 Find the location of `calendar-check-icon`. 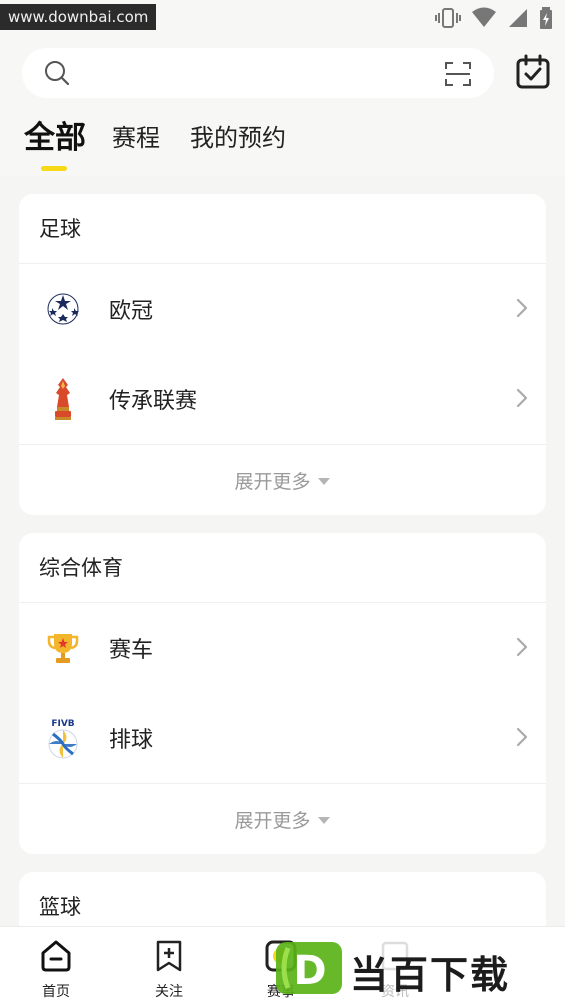

calendar-check-icon is located at coordinates (533, 72).